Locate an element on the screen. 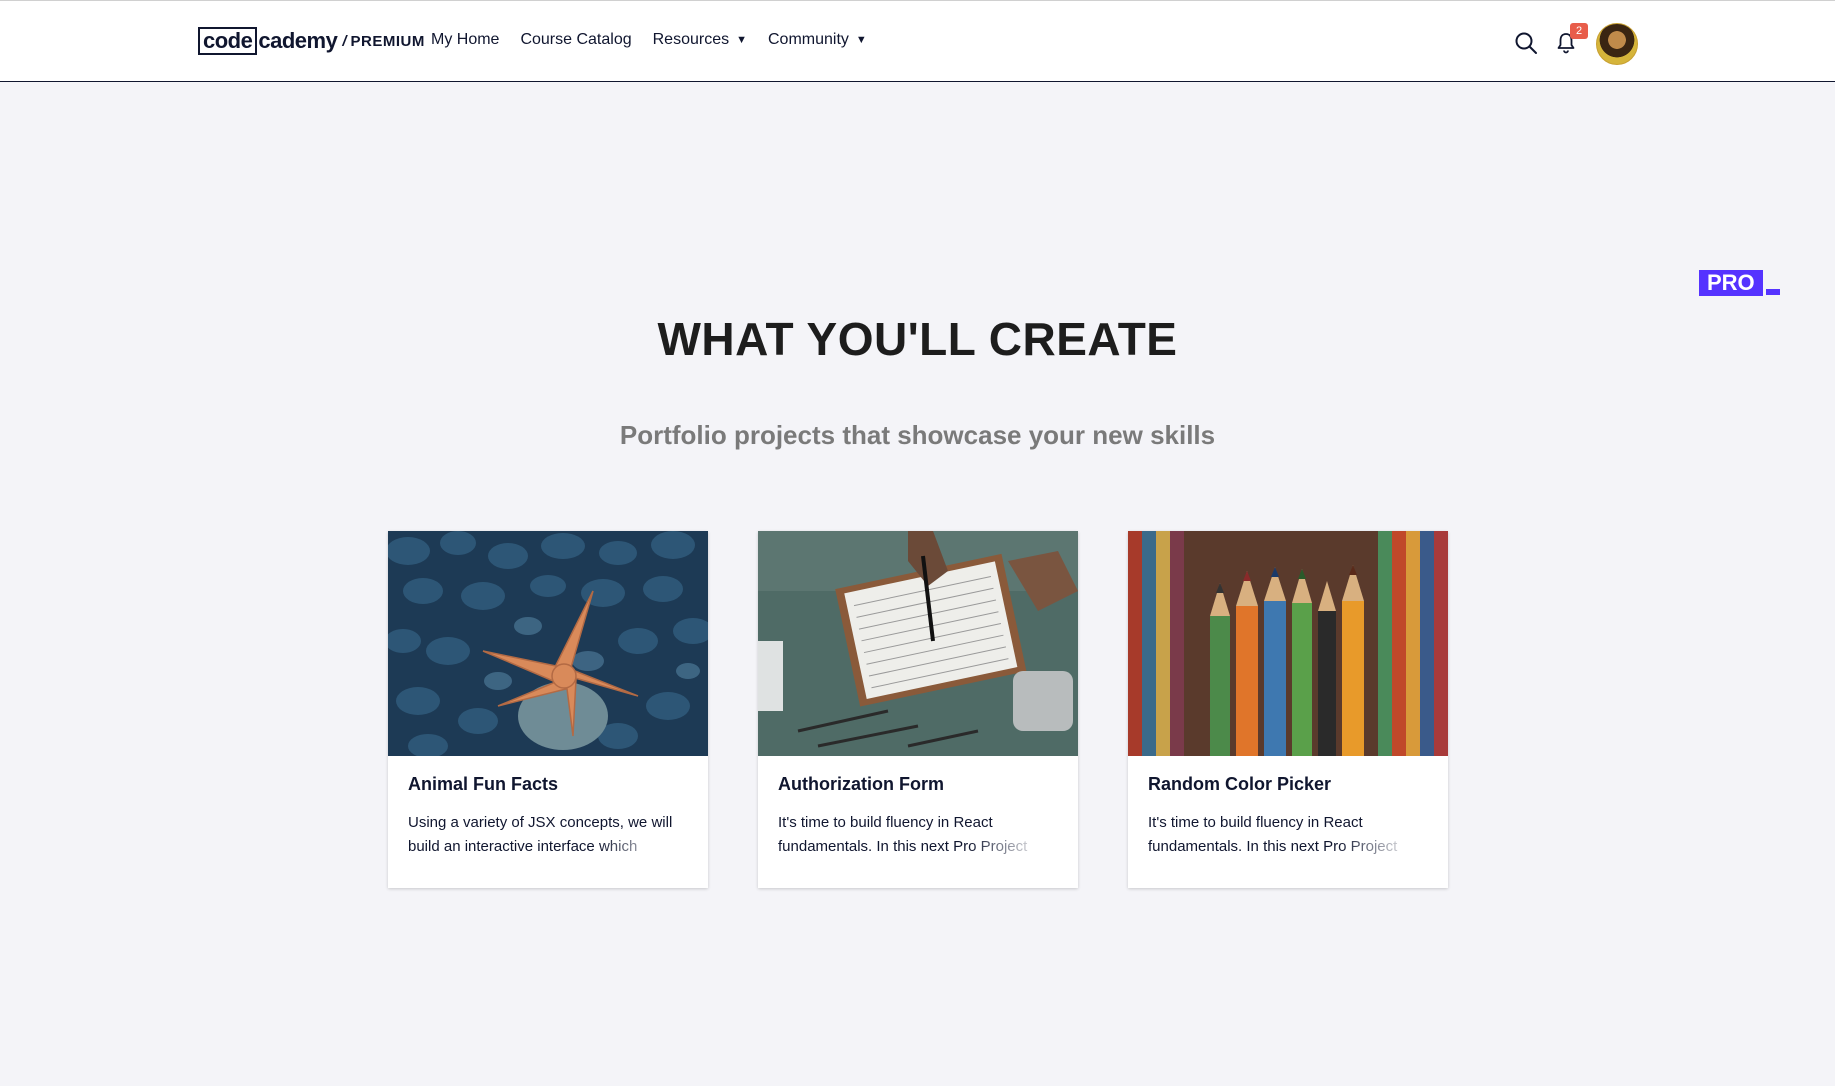 The width and height of the screenshot is (1835, 1086). nav-course-catalog-label: Course Catalog is located at coordinates (576, 39).